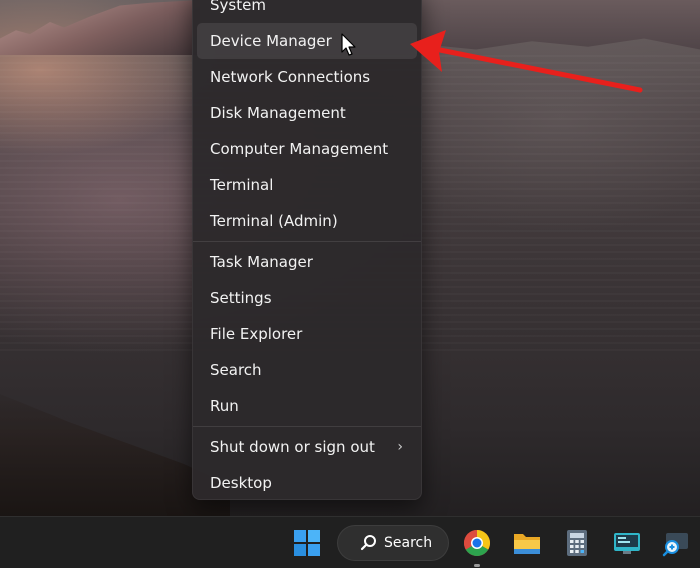 The height and width of the screenshot is (568, 700). I want to click on taskbar: Search, so click(350, 542).